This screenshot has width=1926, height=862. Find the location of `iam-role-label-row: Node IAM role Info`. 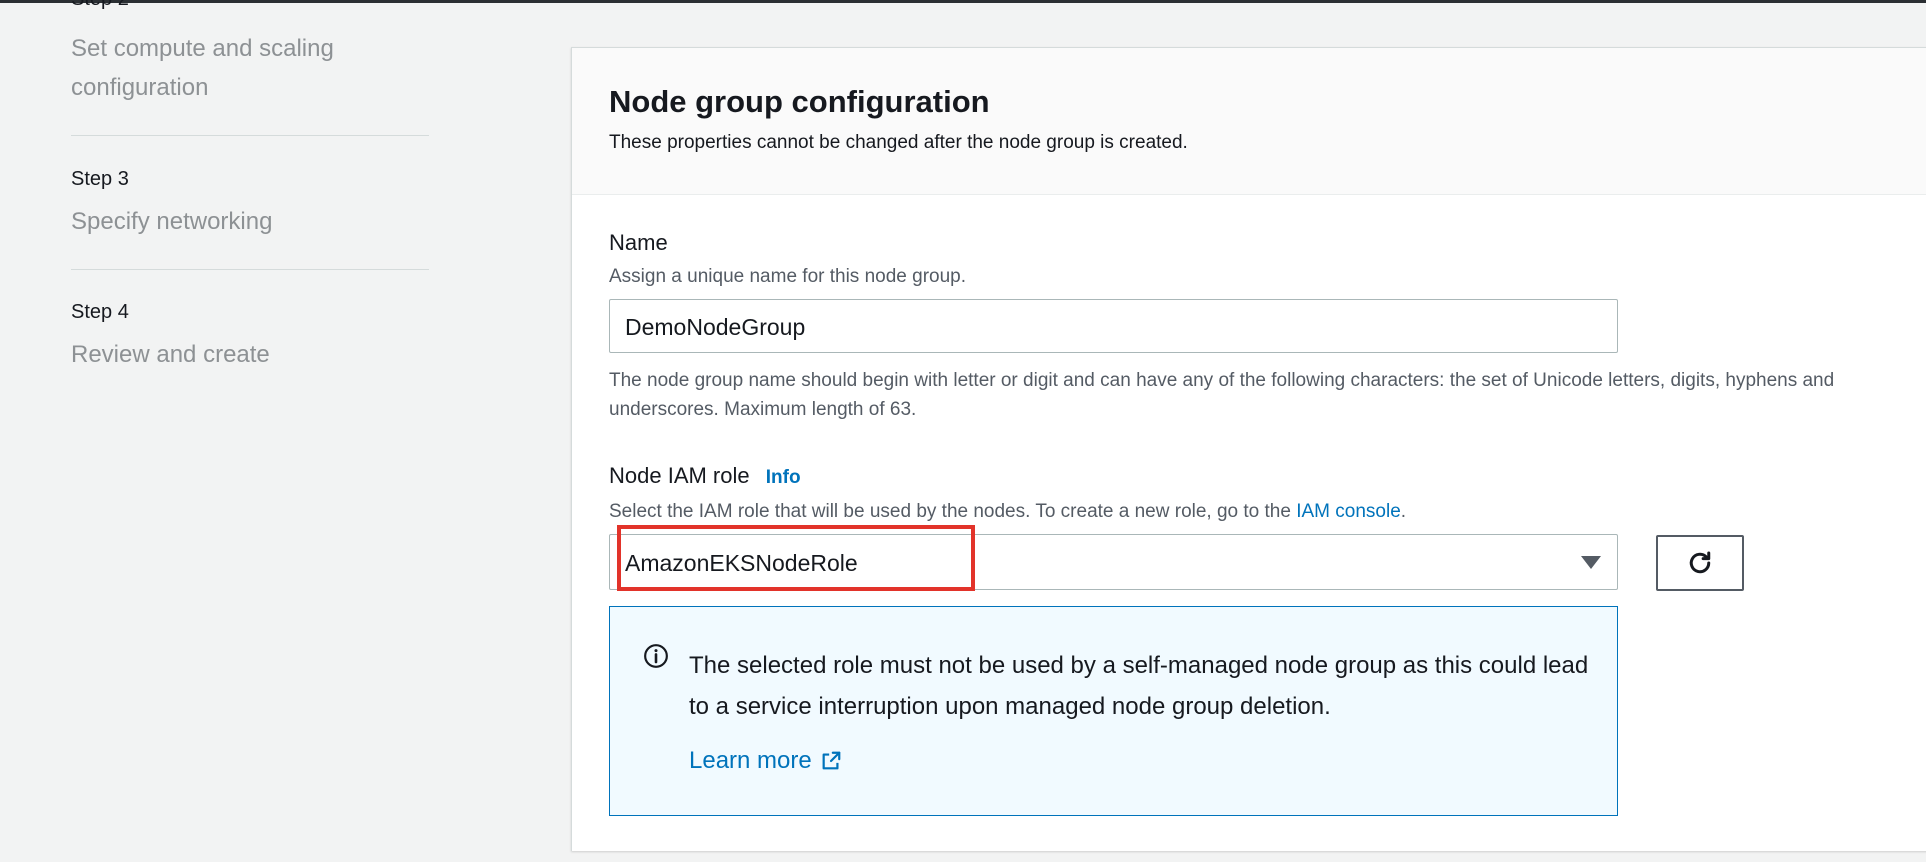

iam-role-label-row: Node IAM role Info is located at coordinates (705, 476).